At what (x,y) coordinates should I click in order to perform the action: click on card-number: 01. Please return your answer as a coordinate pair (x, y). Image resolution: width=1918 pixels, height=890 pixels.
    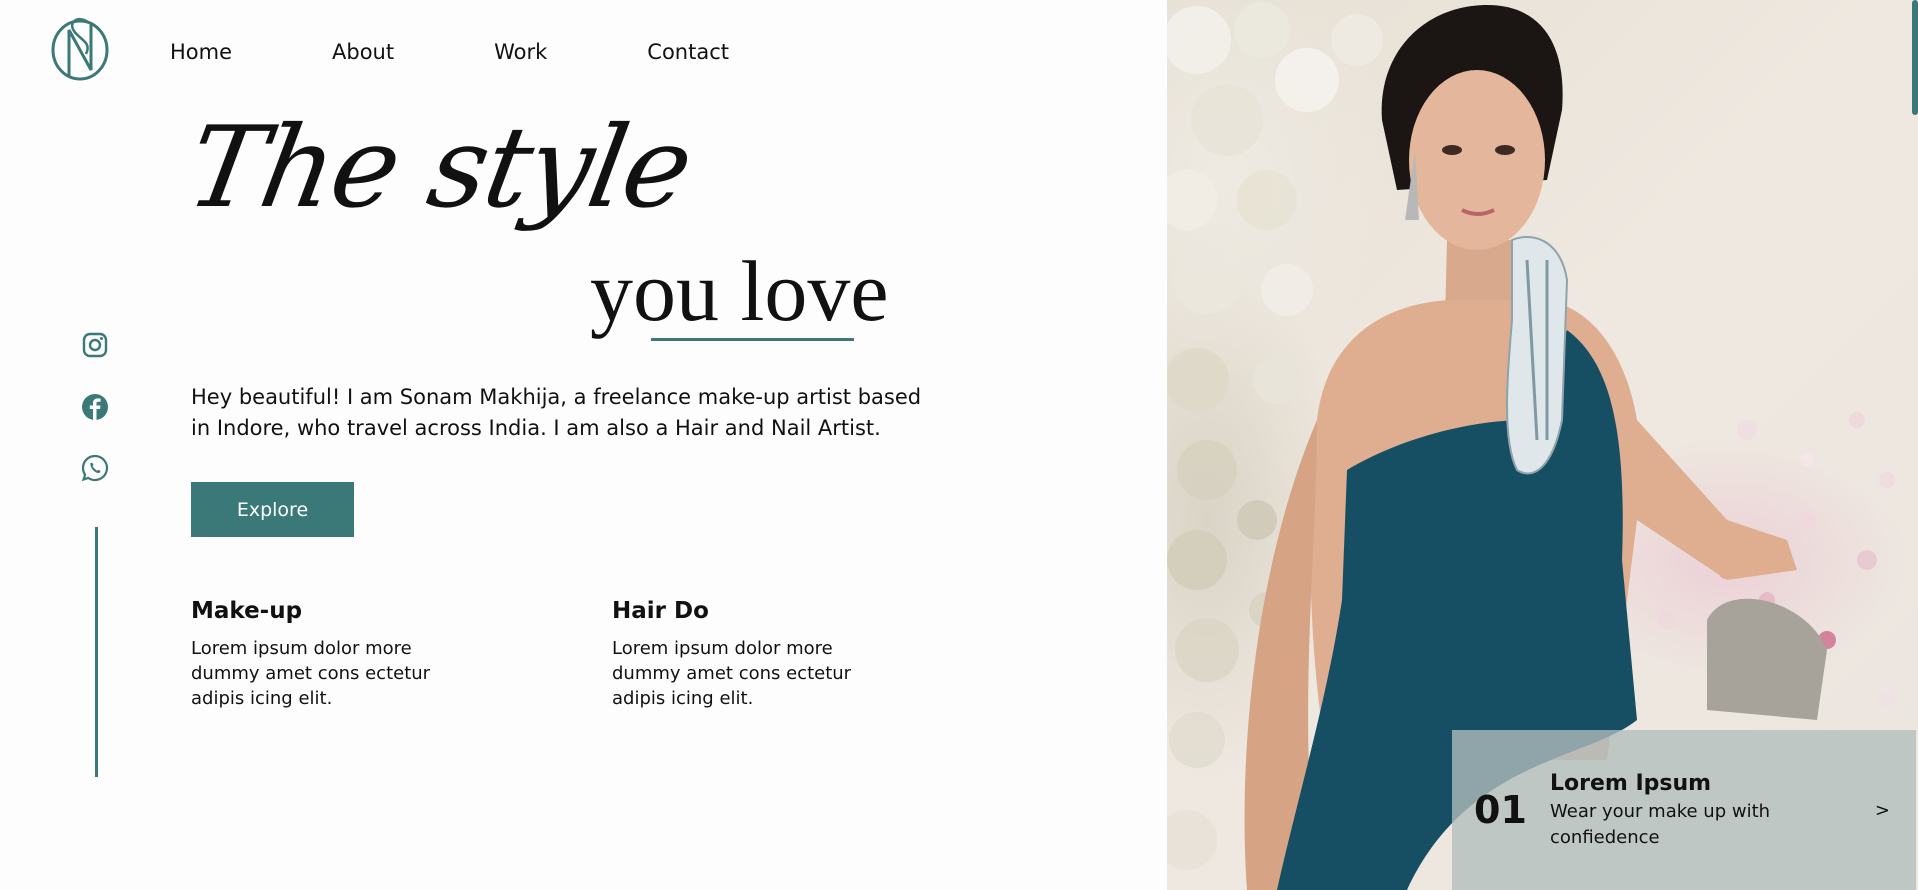
    Looking at the image, I should click on (1500, 810).